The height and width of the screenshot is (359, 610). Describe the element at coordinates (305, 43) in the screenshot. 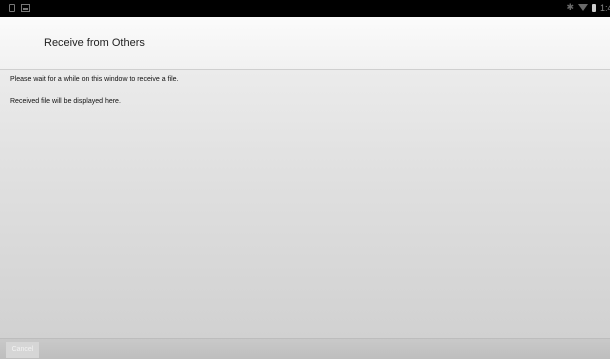

I see `title-bar: Receive from Others` at that location.